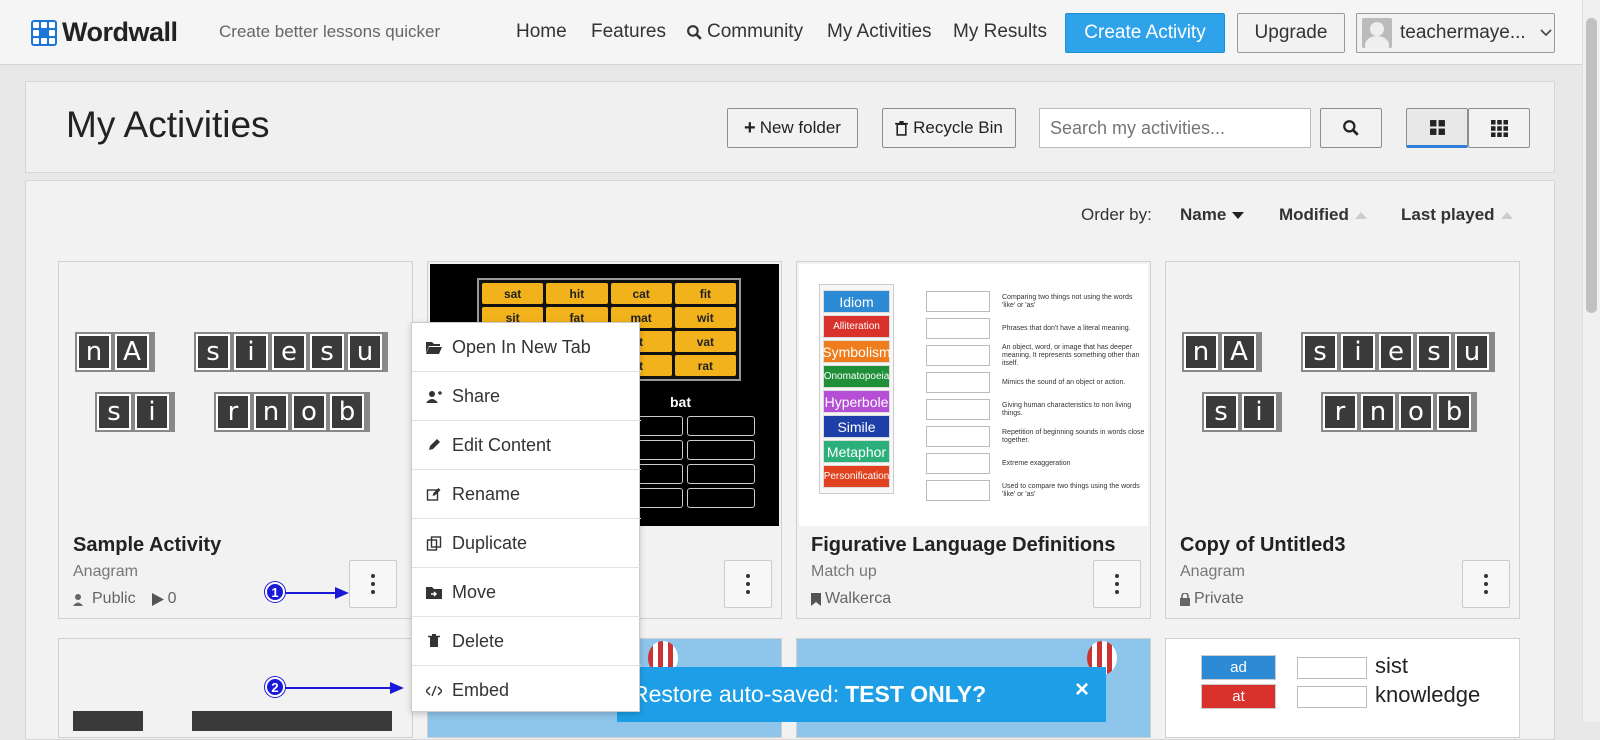  I want to click on new-folder-button: + New folder, so click(792, 128).